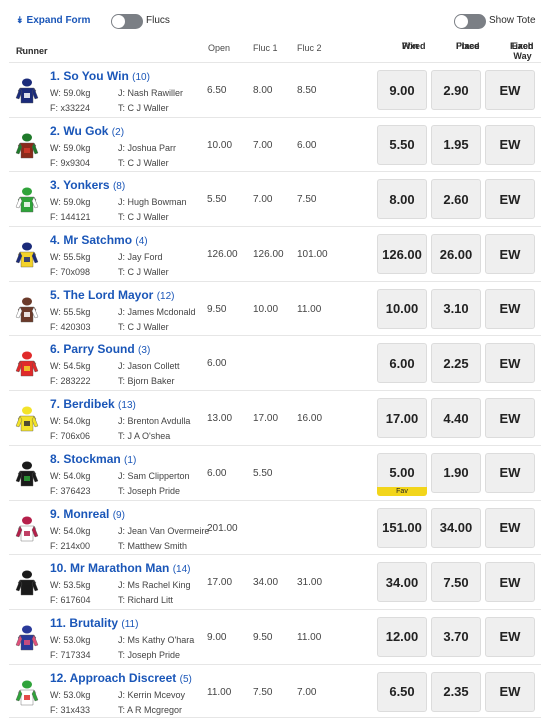 The height and width of the screenshot is (722, 549). Describe the element at coordinates (456, 472) in the screenshot. I see `place-fixed-button: 1.90` at that location.